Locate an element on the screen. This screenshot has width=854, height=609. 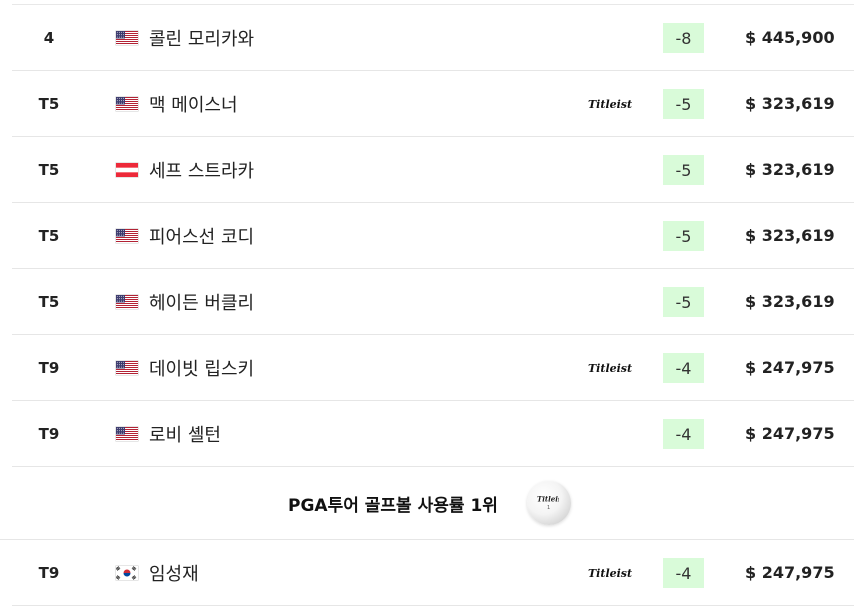
rank: 4 is located at coordinates (49, 37).